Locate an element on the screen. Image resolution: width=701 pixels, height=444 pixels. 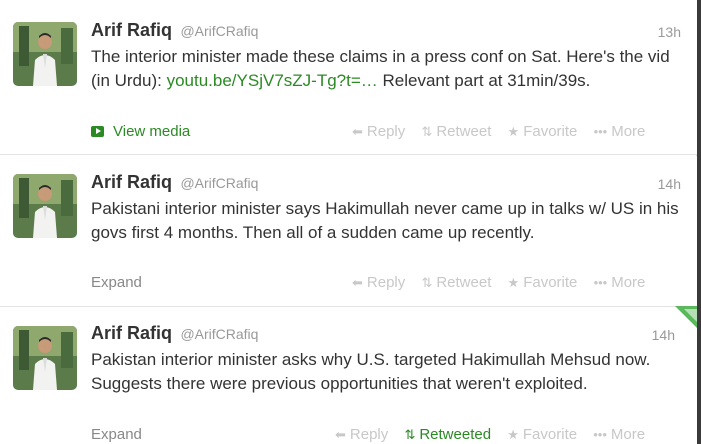
retweeted-button: ⇅ Retweeted is located at coordinates (447, 434).